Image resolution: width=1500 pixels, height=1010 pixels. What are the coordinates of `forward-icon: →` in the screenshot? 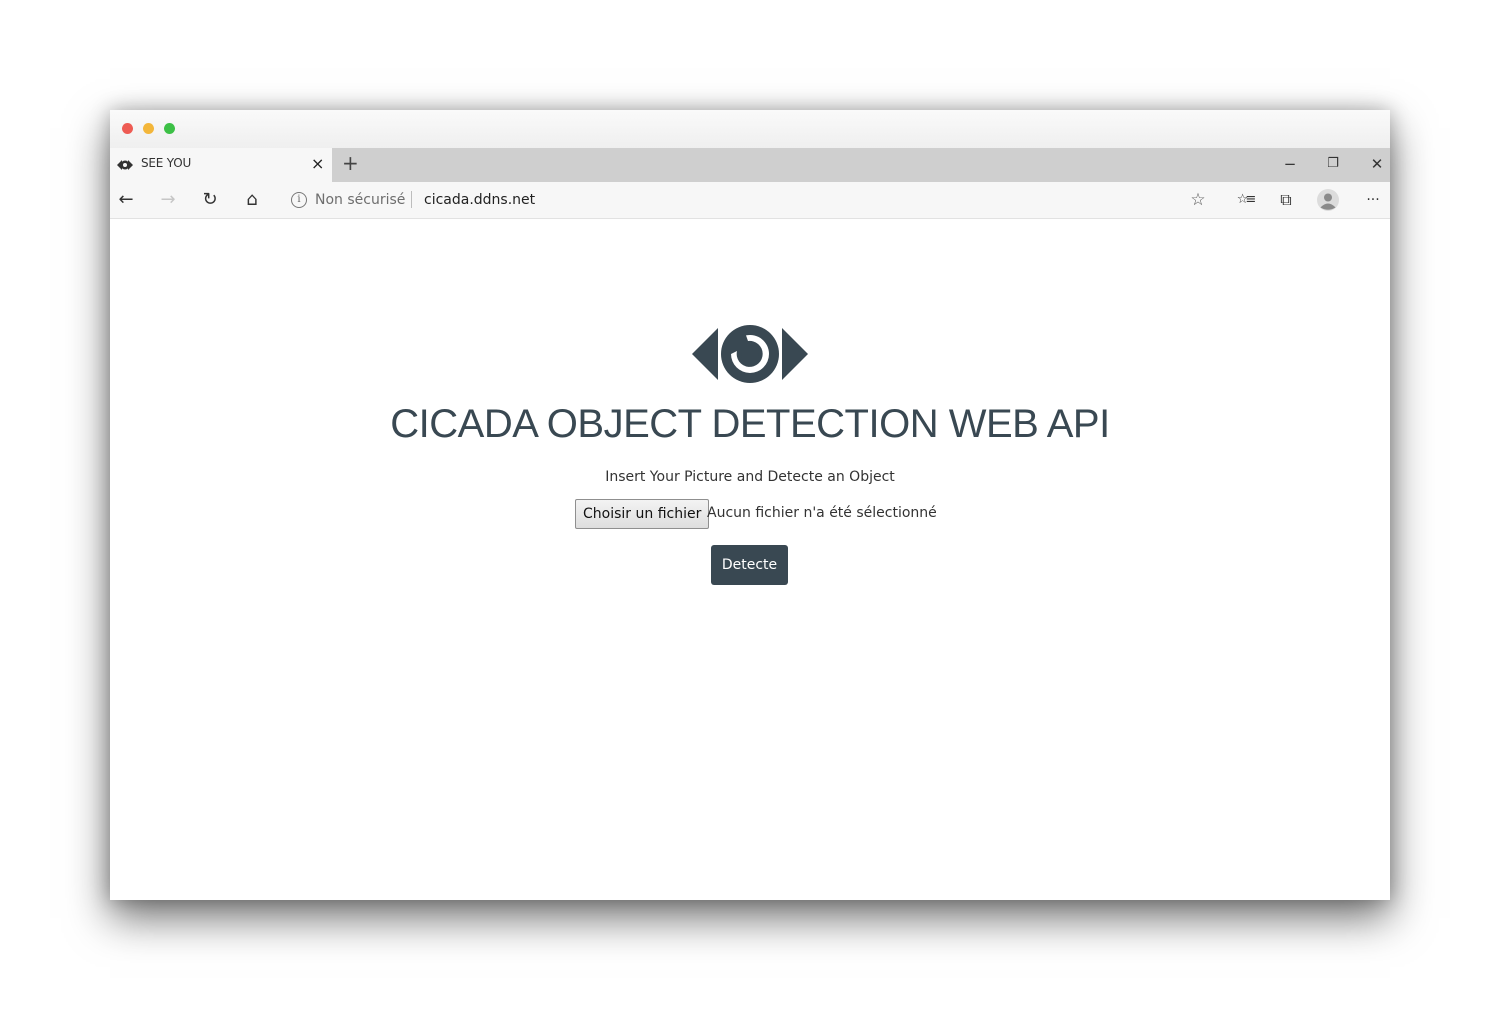 It's located at (168, 200).